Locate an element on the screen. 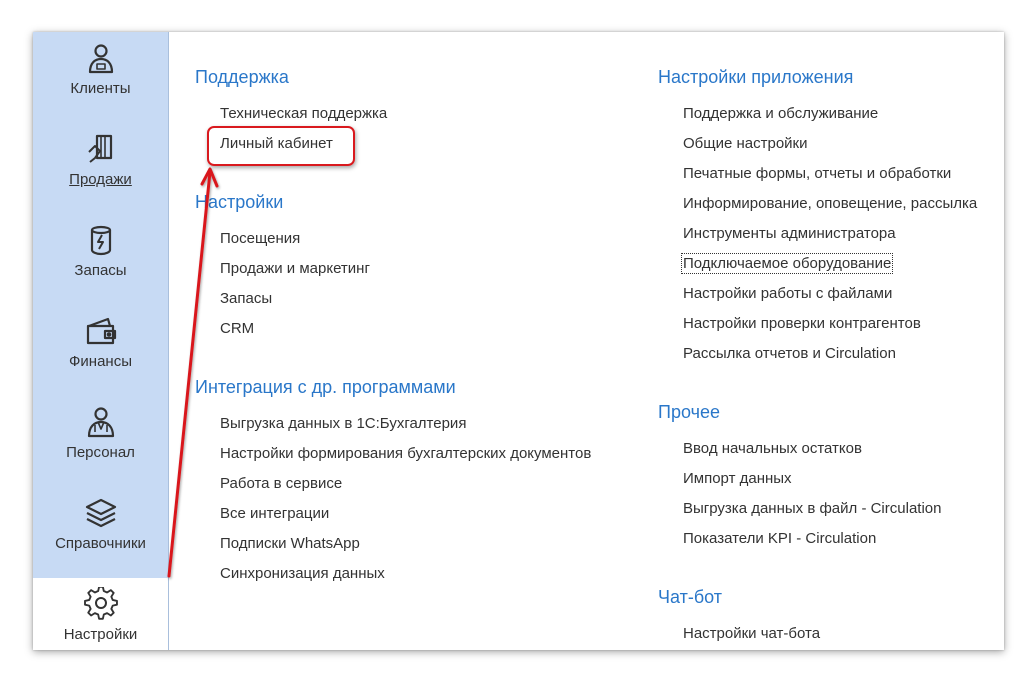  sidebar-item-label: Настройки is located at coordinates (100, 634).